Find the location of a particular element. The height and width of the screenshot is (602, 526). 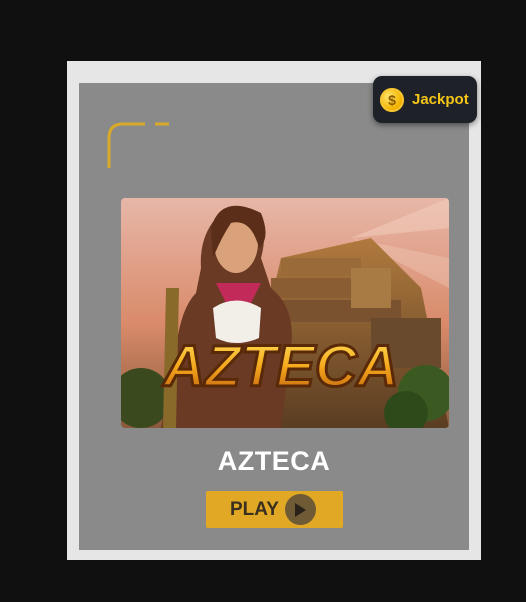

jackpot-badge: $ Jackpot is located at coordinates (425, 99).